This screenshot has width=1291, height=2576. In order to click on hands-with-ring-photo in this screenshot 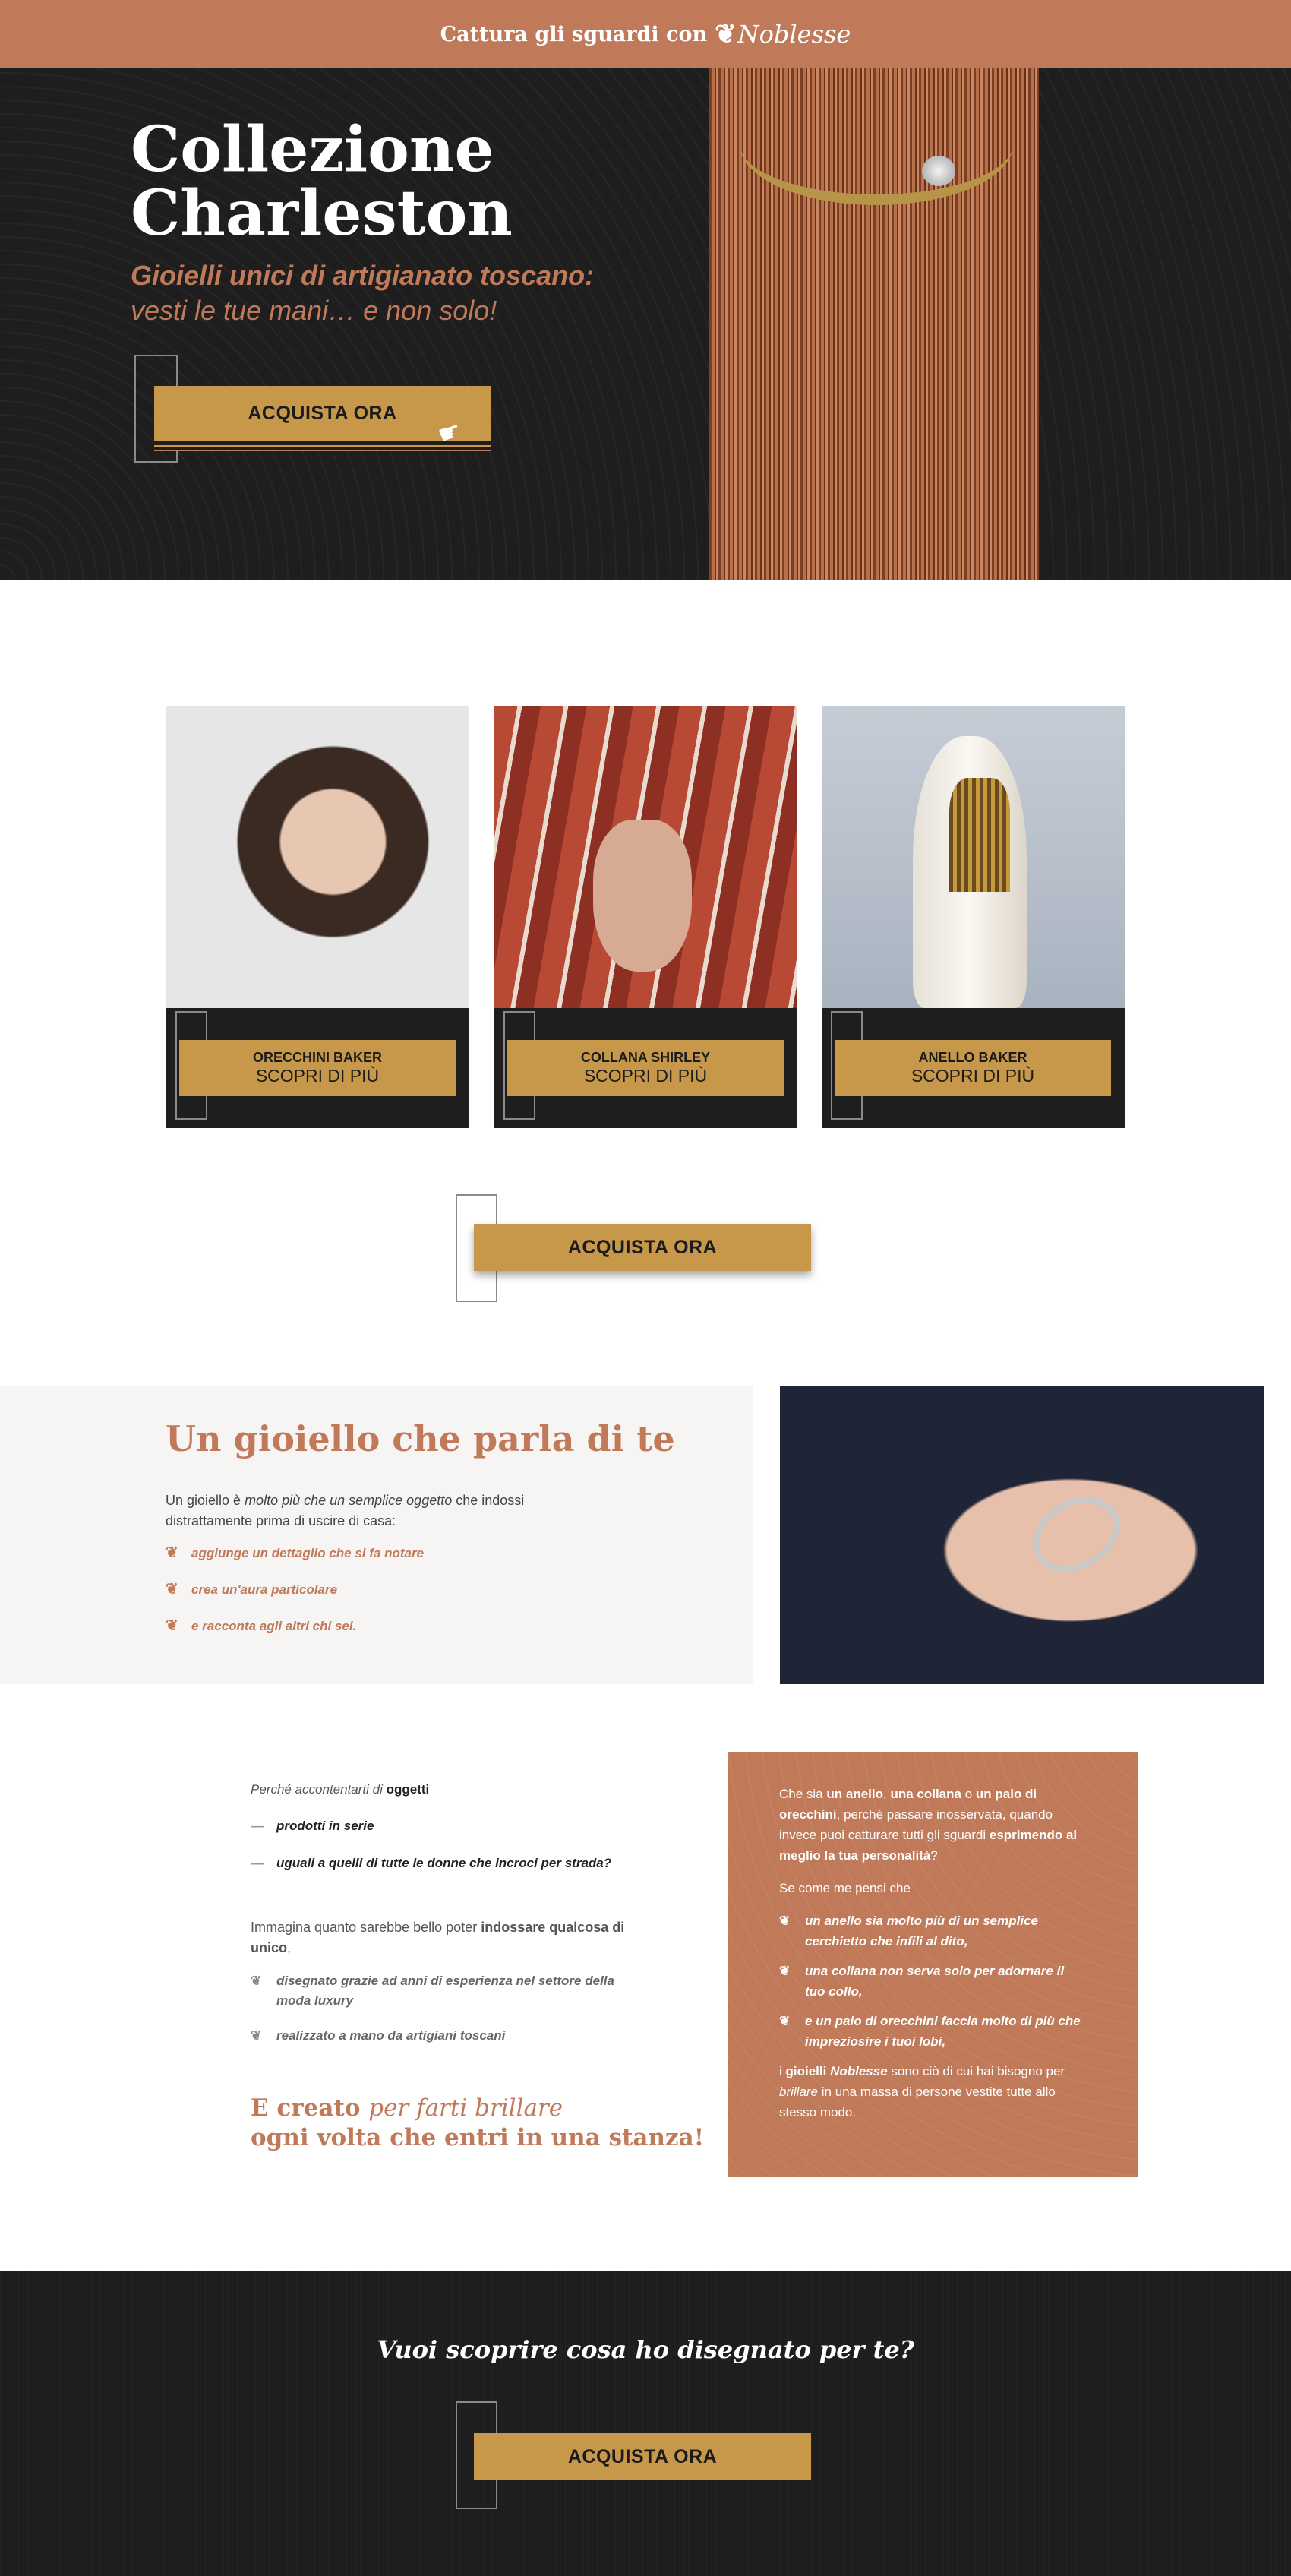, I will do `click(1022, 1535)`.